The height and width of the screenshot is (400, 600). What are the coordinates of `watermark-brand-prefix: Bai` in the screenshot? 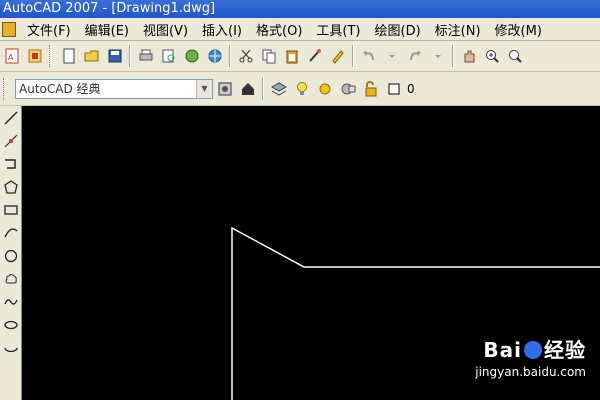 It's located at (502, 350).